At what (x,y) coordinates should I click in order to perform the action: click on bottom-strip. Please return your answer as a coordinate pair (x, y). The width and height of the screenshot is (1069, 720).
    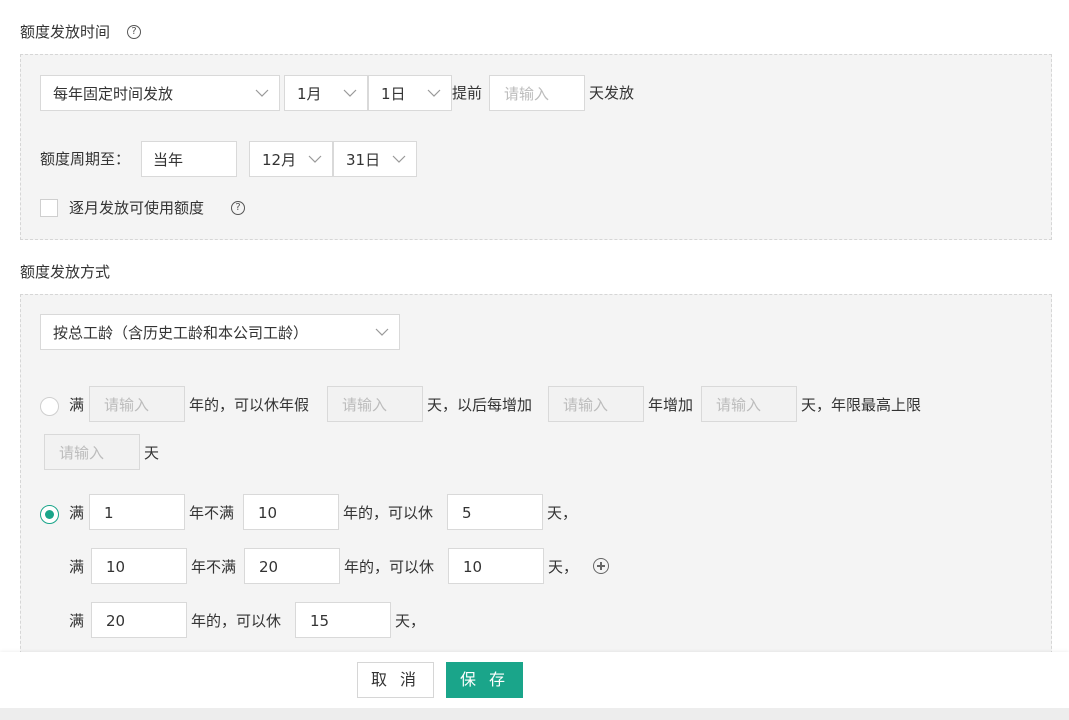
    Looking at the image, I should click on (534, 714).